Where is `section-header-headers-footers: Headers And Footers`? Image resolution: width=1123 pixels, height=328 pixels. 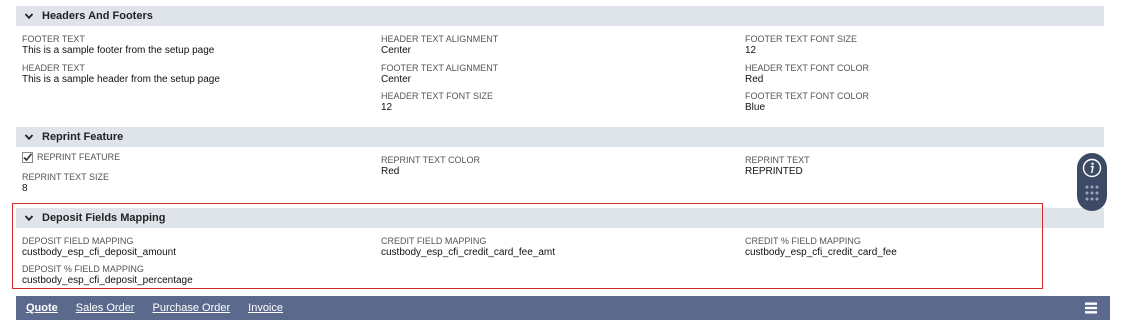 section-header-headers-footers: Headers And Footers is located at coordinates (560, 16).